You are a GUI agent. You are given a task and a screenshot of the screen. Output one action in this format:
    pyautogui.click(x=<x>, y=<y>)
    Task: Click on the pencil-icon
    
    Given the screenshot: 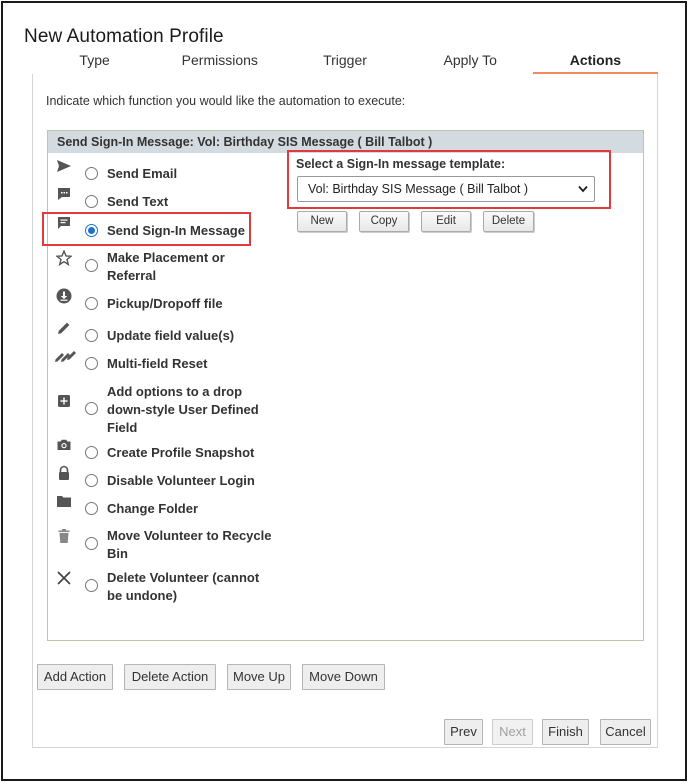 What is the action you would take?
    pyautogui.click(x=64, y=328)
    